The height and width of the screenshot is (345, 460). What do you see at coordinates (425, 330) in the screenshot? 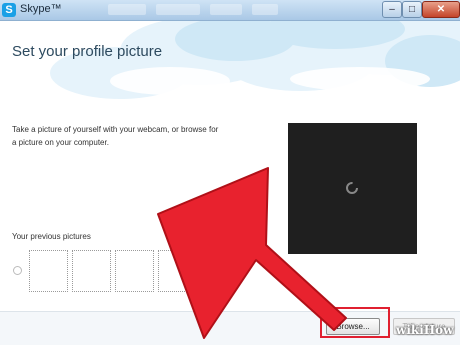
I see `wikihow-watermark: wikiHow` at bounding box center [425, 330].